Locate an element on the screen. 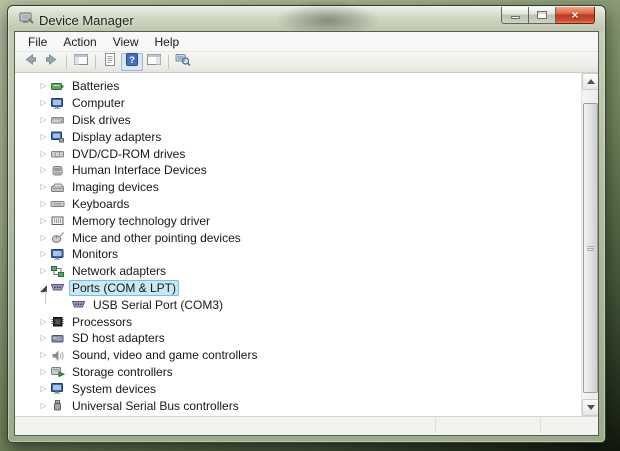 The height and width of the screenshot is (451, 620). help-icon: ? is located at coordinates (132, 62).